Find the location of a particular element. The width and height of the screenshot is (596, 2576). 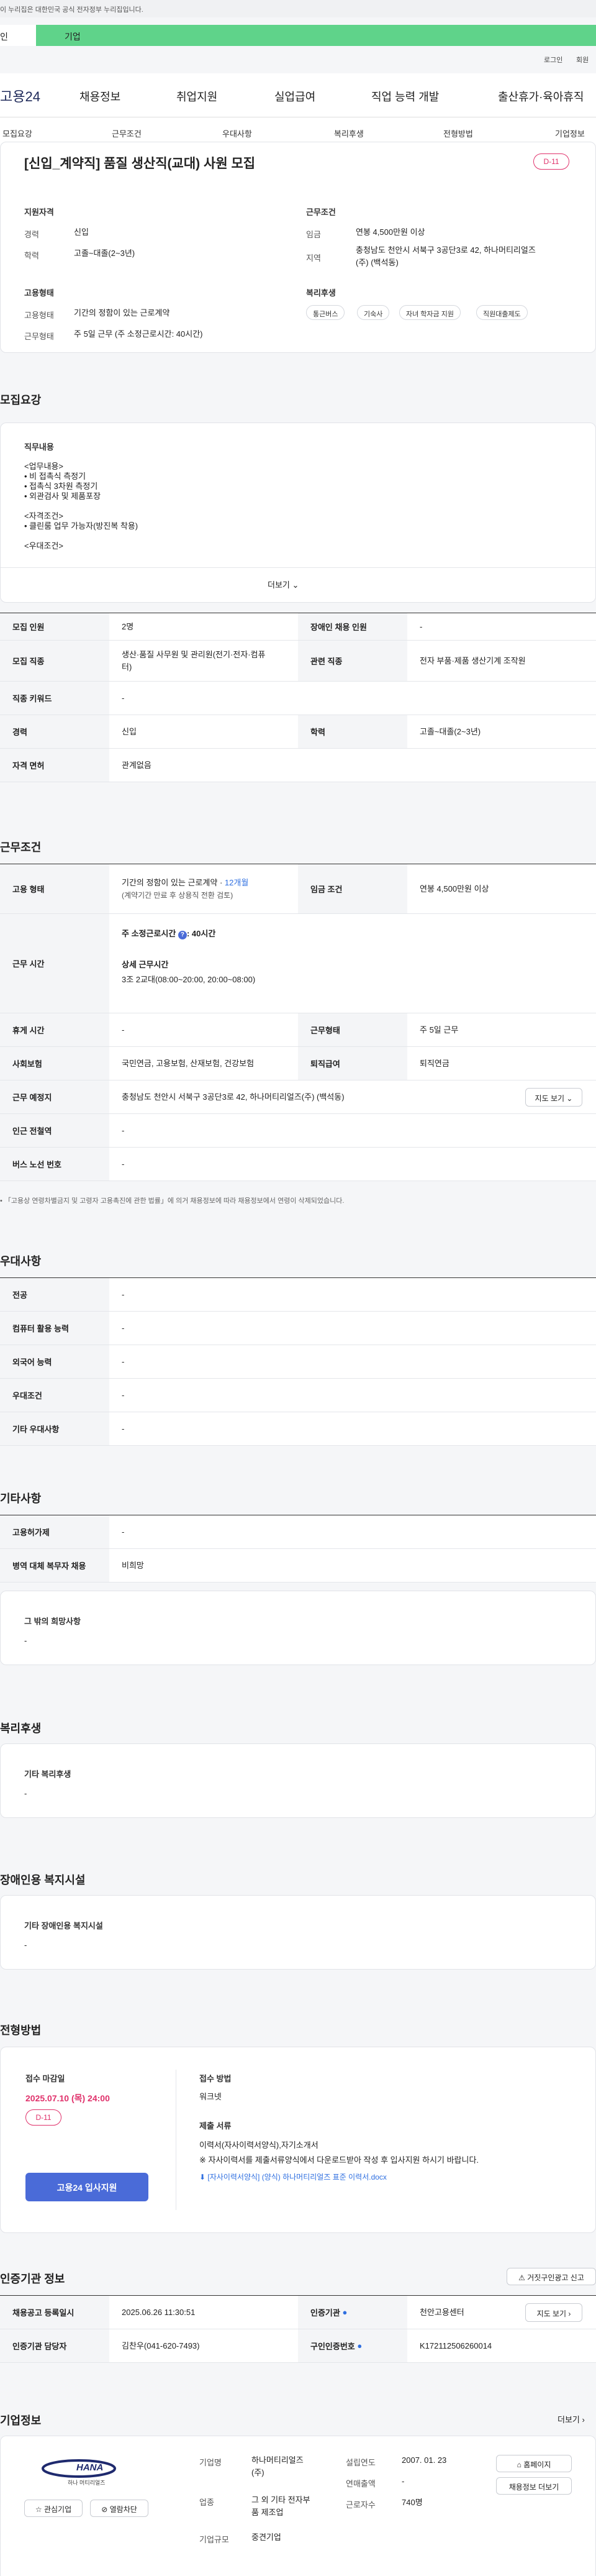

th: 장애인 채용 인원 is located at coordinates (352, 626).